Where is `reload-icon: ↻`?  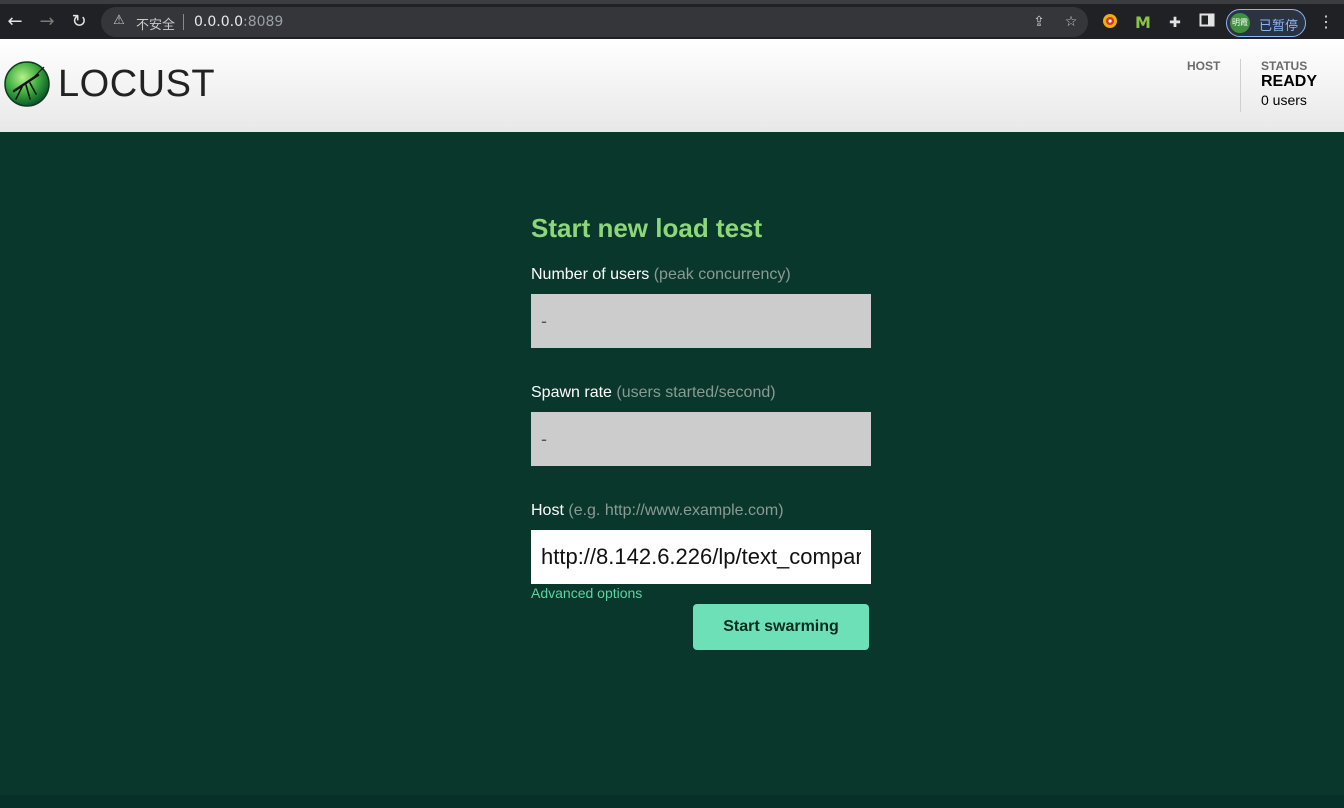 reload-icon: ↻ is located at coordinates (79, 22).